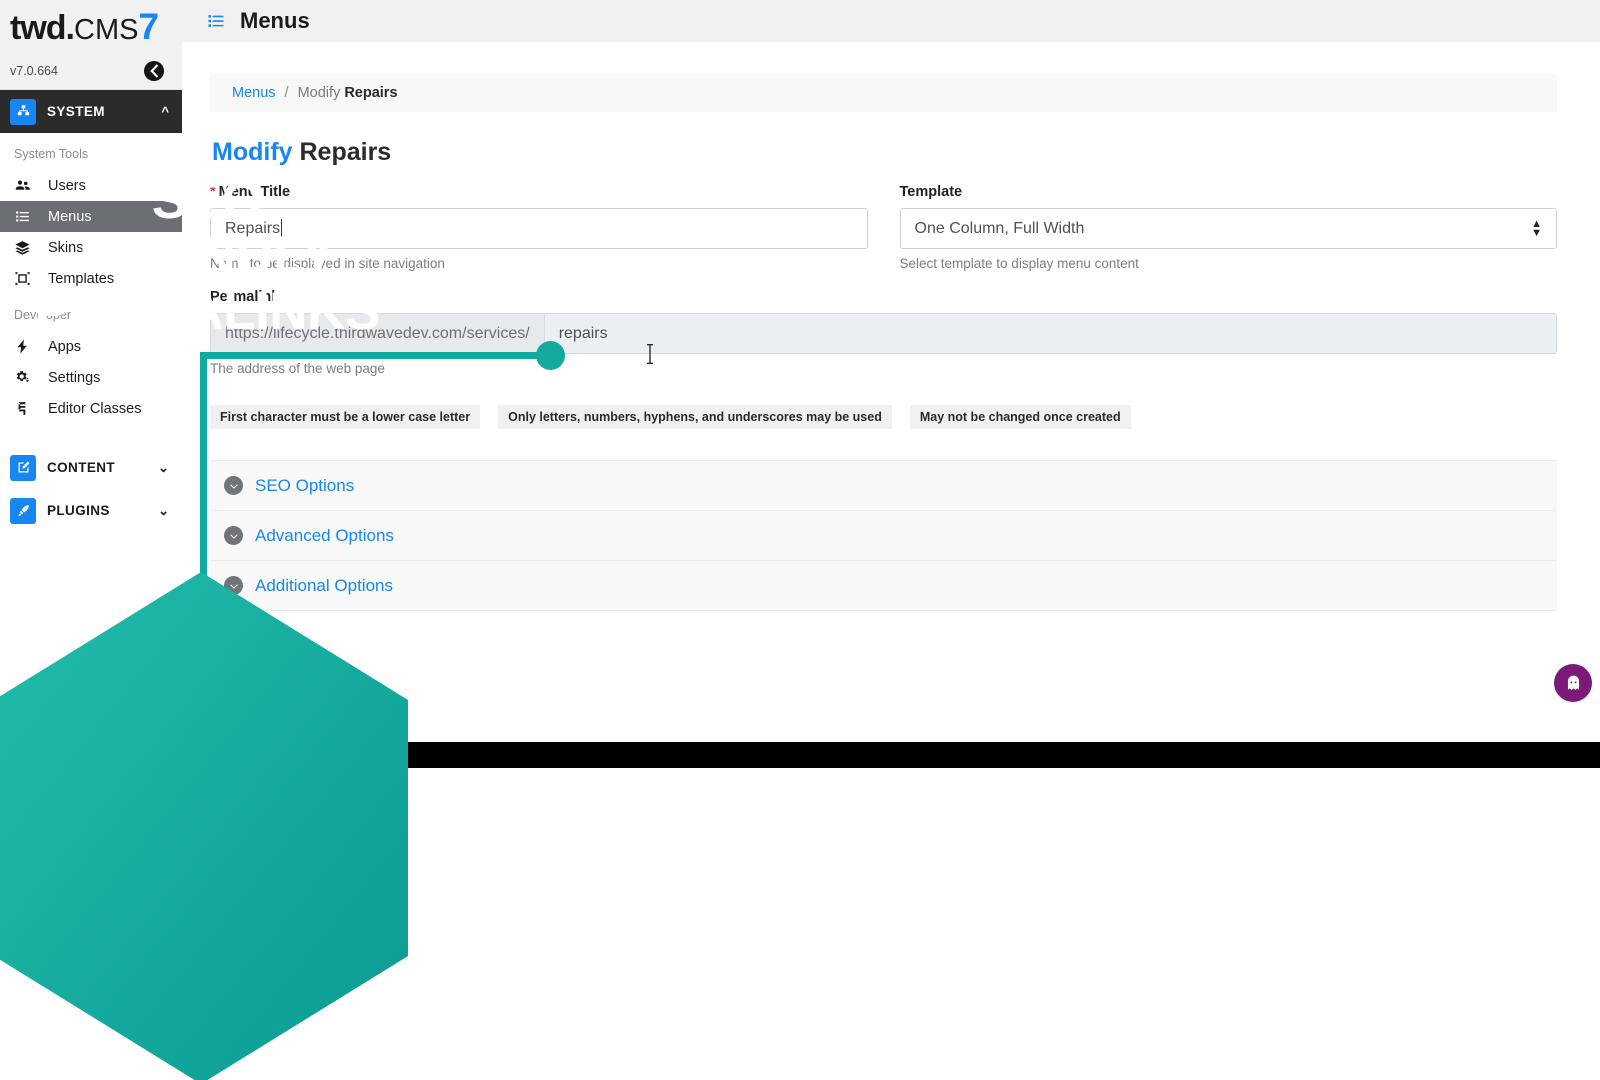 Image resolution: width=1600 pixels, height=1080 pixels. What do you see at coordinates (254, 93) in the screenshot?
I see `breadcrumb-link-menus: Menus` at bounding box center [254, 93].